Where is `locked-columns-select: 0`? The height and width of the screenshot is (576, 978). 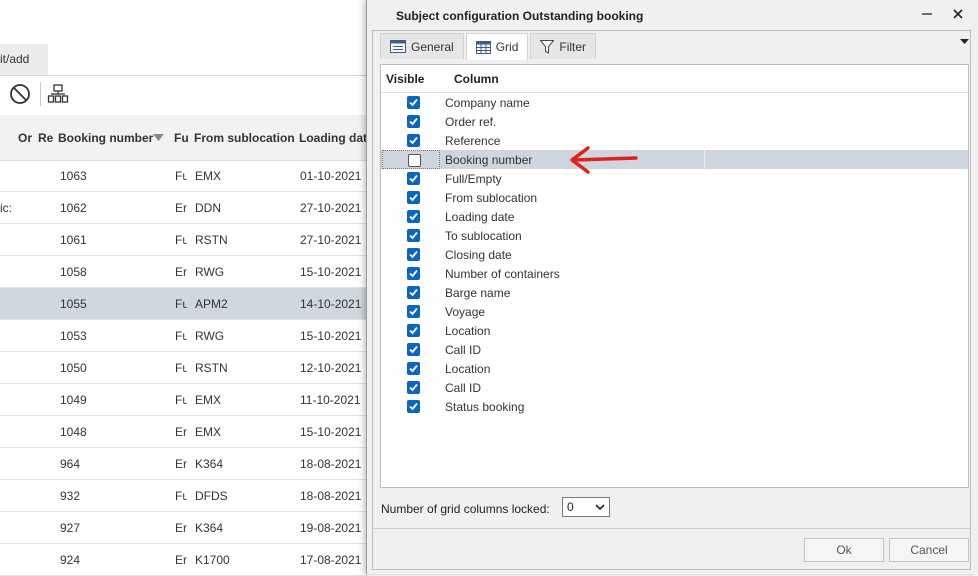 locked-columns-select: 0 is located at coordinates (586, 507).